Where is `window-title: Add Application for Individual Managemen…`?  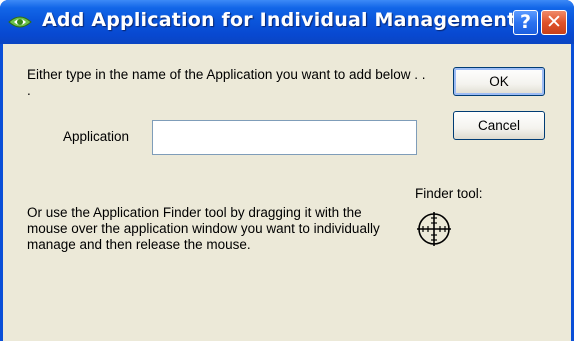 window-title: Add Application for Individual Managemen… is located at coordinates (279, 20).